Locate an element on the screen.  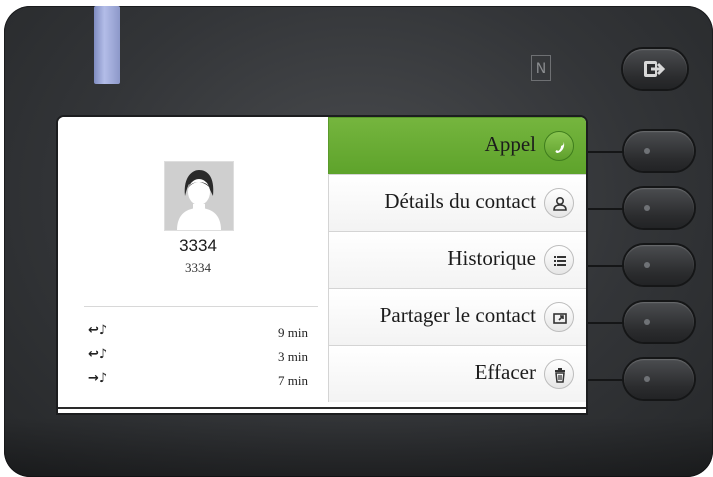
screen-bottom-bar is located at coordinates (322, 410).